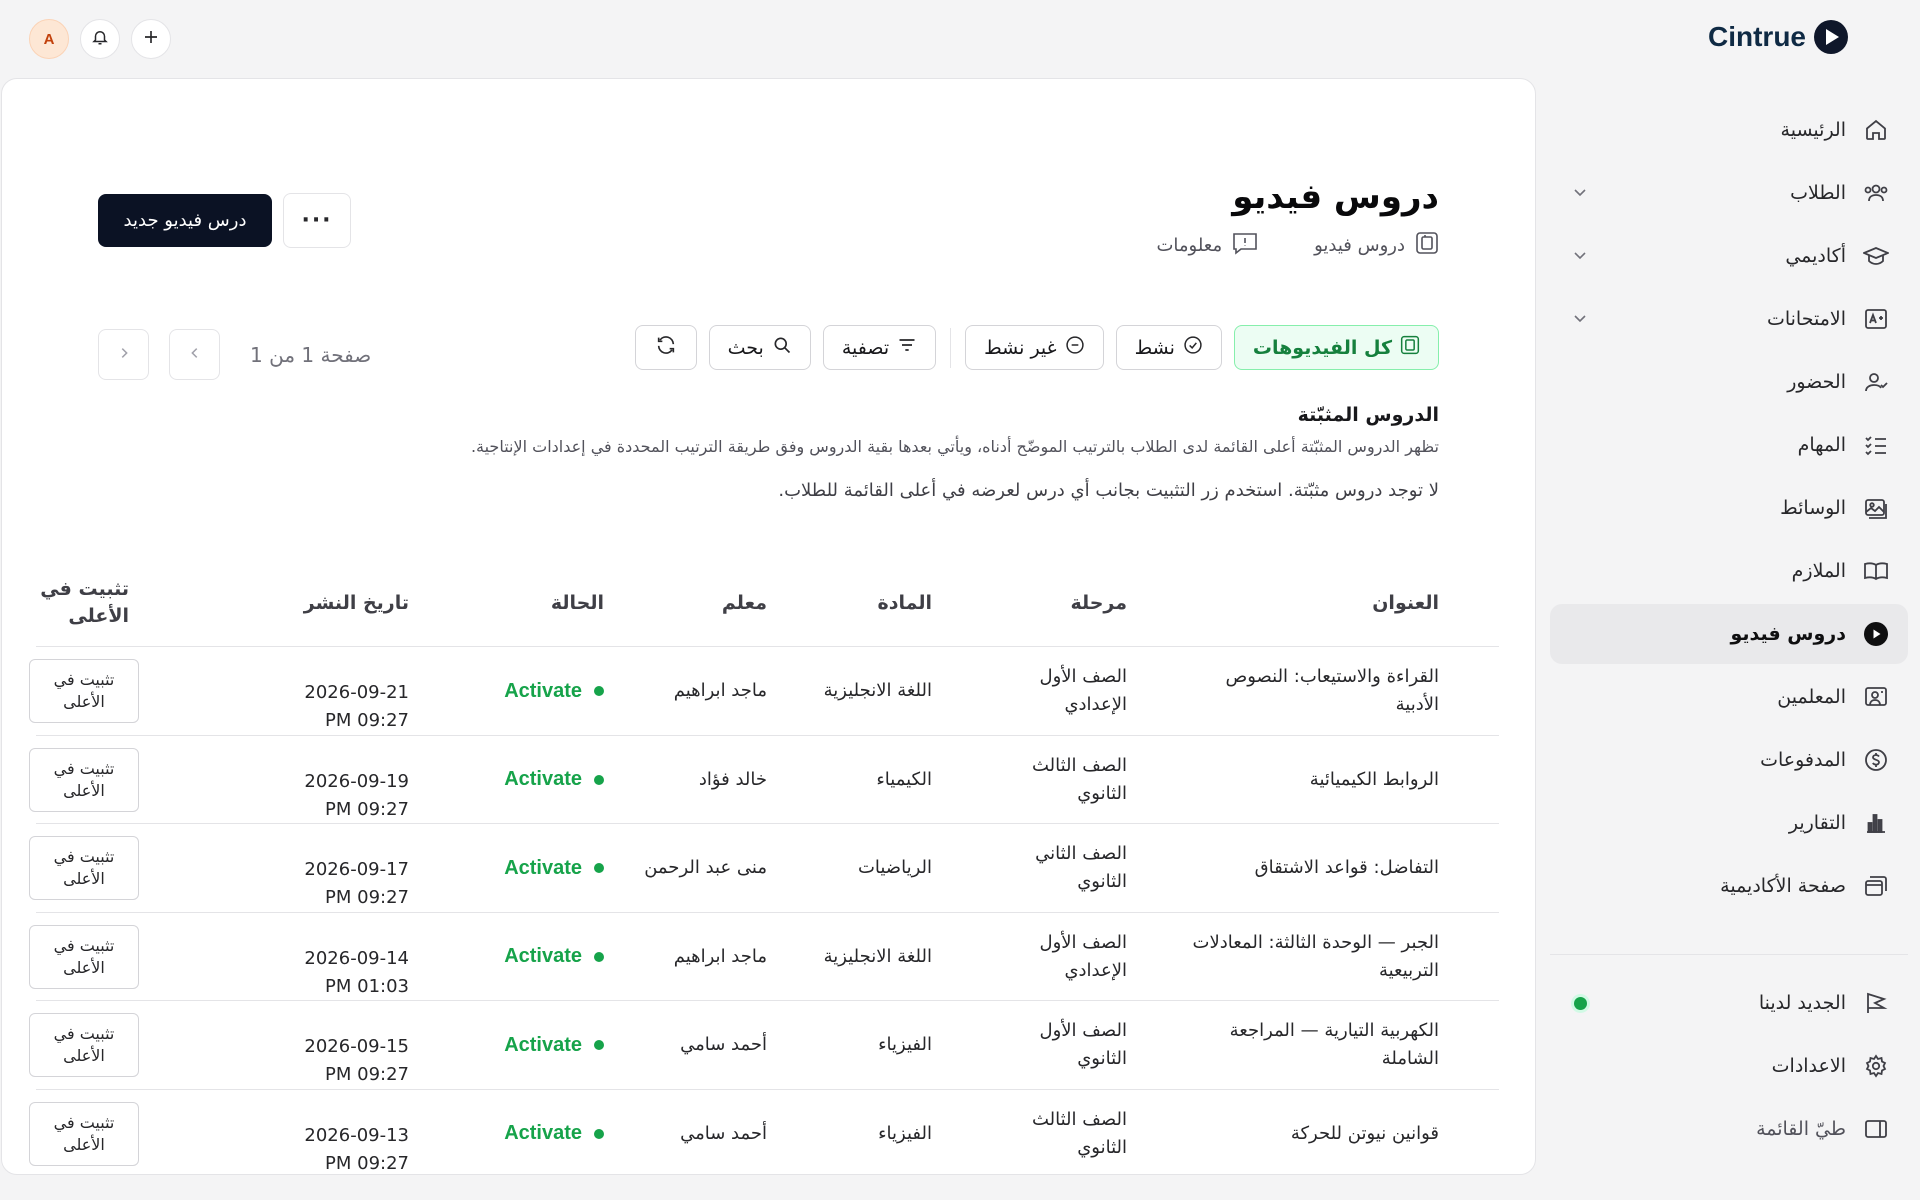  What do you see at coordinates (234, 354) in the screenshot?
I see `pagination: صفحة 1 من 1` at bounding box center [234, 354].